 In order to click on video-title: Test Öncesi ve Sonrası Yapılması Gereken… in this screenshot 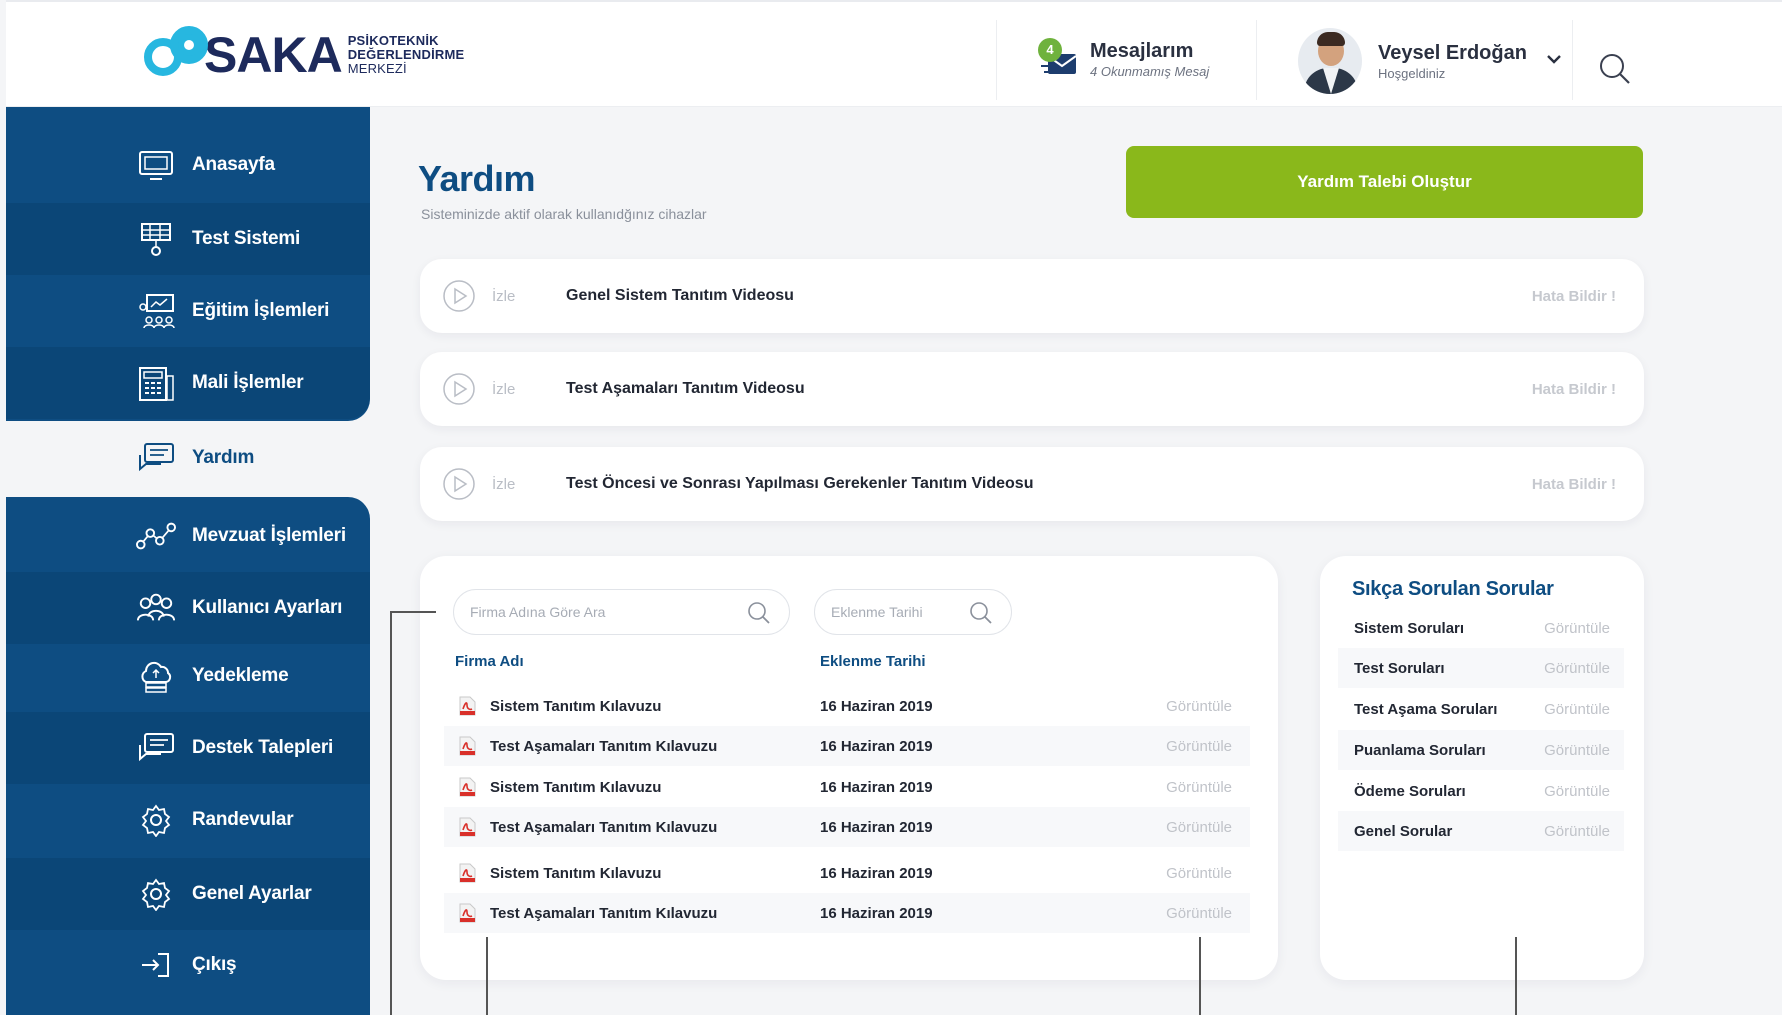, I will do `click(800, 483)`.